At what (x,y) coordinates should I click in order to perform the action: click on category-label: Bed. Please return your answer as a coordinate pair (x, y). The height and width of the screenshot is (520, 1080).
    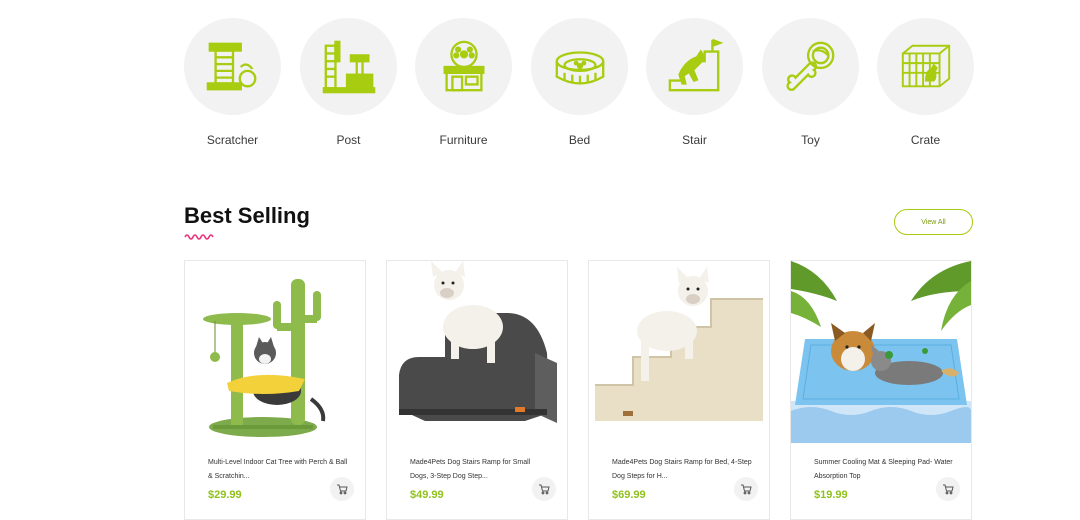
    Looking at the image, I should click on (579, 140).